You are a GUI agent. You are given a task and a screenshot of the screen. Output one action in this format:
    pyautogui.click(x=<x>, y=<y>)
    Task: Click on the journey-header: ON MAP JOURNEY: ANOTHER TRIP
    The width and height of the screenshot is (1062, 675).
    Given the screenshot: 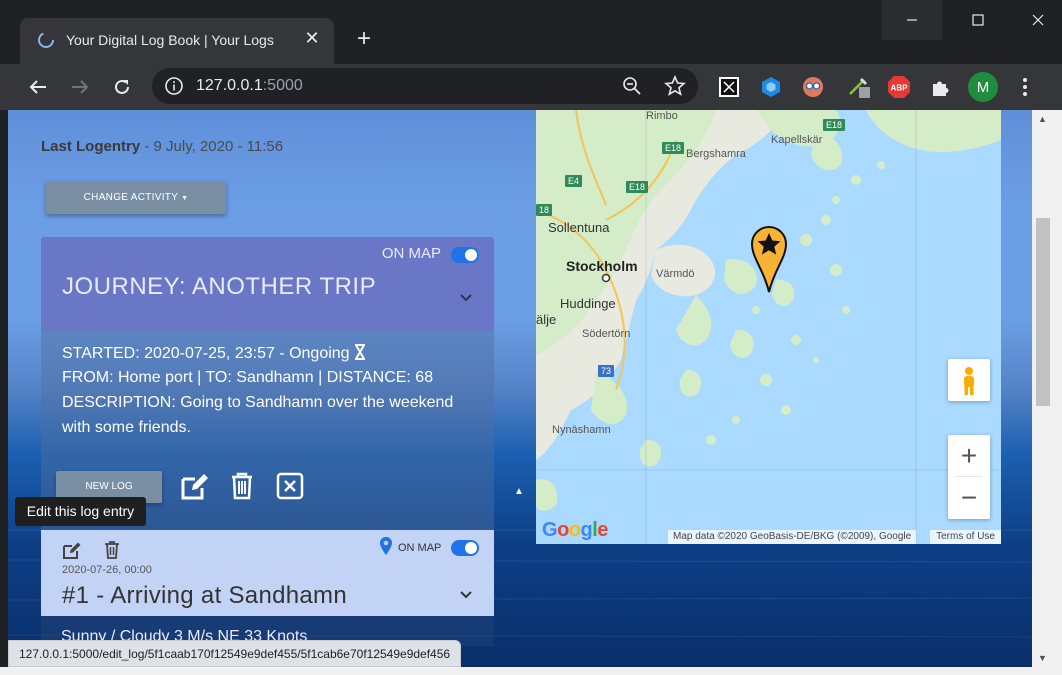 What is the action you would take?
    pyautogui.click(x=267, y=284)
    